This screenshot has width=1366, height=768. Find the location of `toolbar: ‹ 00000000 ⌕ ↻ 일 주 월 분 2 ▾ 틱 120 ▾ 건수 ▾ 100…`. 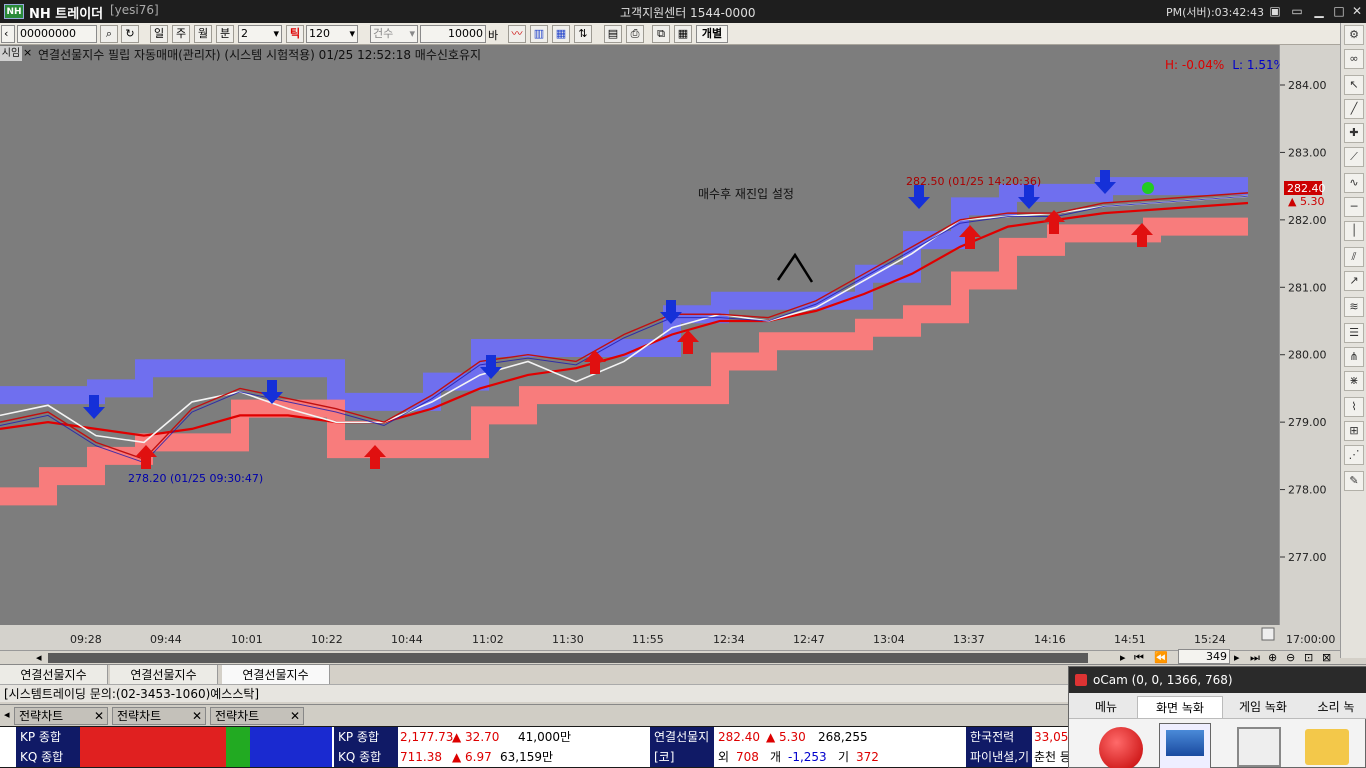

toolbar: ‹ 00000000 ⌕ ↻ 일 주 월 분 2 ▾ 틱 120 ▾ 건수 ▾ 100… is located at coordinates (670, 34).